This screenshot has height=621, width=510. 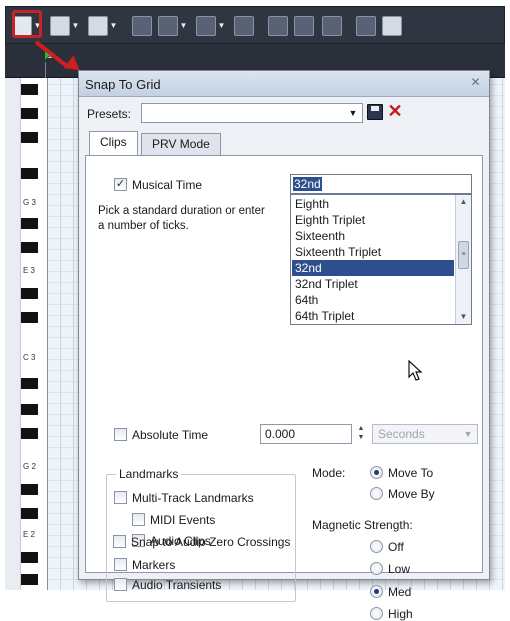 What do you see at coordinates (60, 26) in the screenshot?
I see `draw-tool-icon` at bounding box center [60, 26].